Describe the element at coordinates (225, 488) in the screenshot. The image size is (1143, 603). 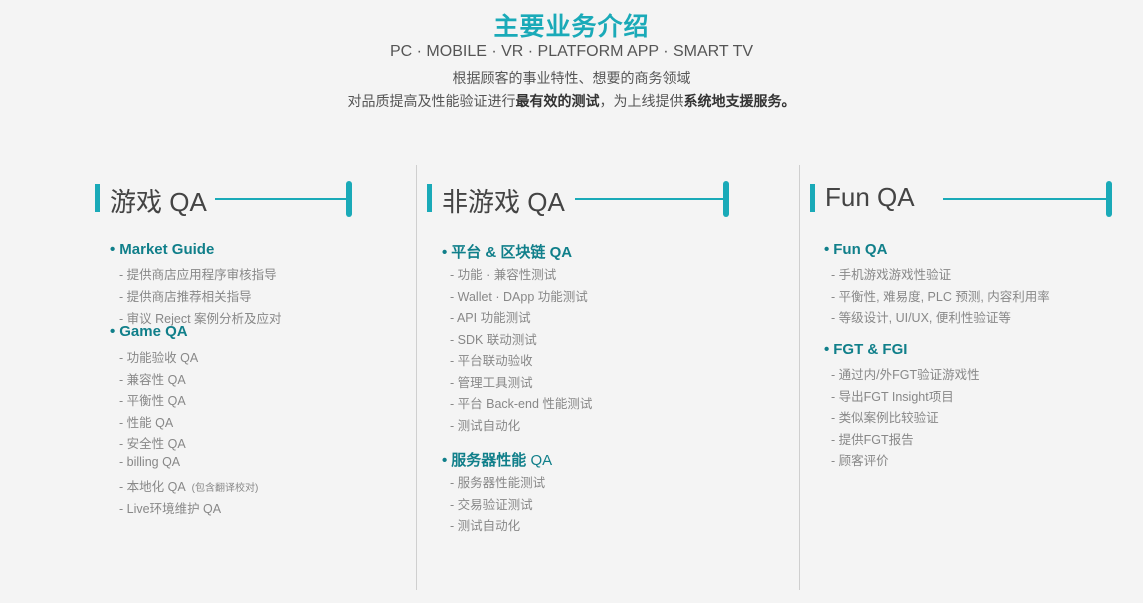
I see `item-note: (包含翻译校对)` at that location.